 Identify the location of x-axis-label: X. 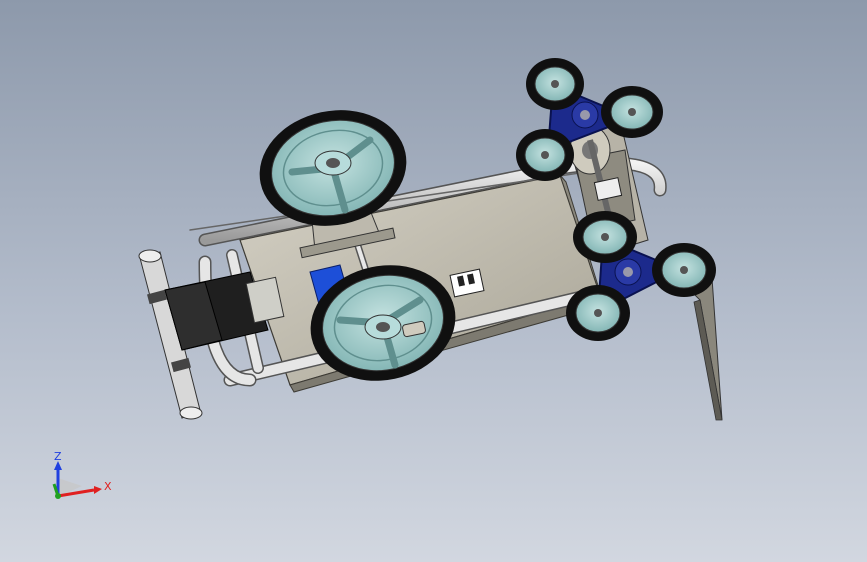
(108, 486).